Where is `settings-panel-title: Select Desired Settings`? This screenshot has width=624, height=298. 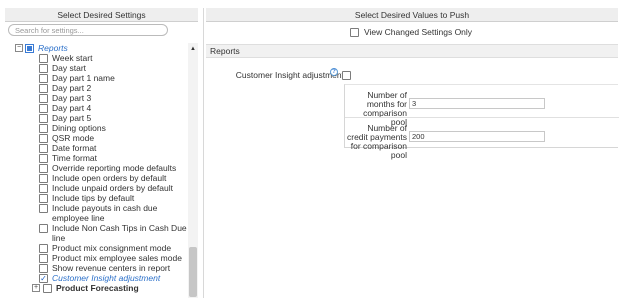
settings-panel-title: Select Desired Settings is located at coordinates (101, 15).